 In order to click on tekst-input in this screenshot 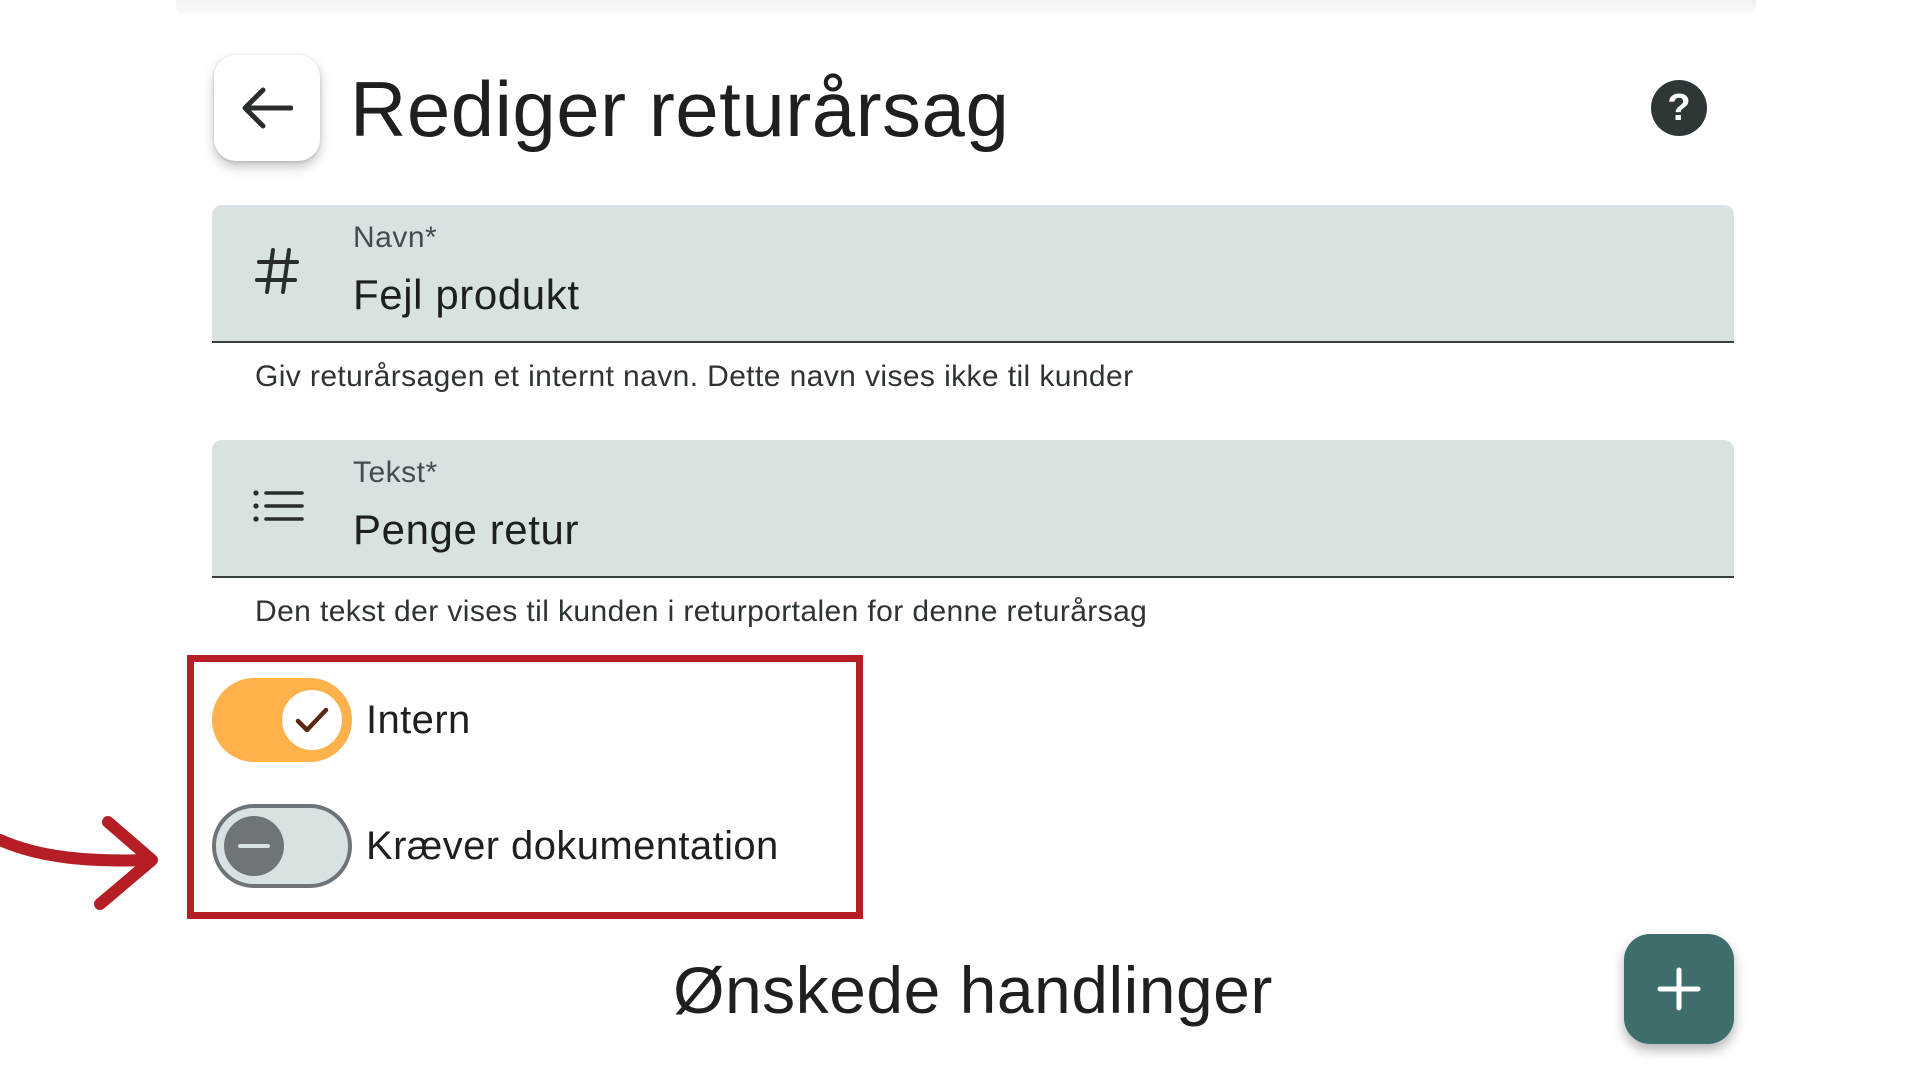, I will do `click(1003, 530)`.